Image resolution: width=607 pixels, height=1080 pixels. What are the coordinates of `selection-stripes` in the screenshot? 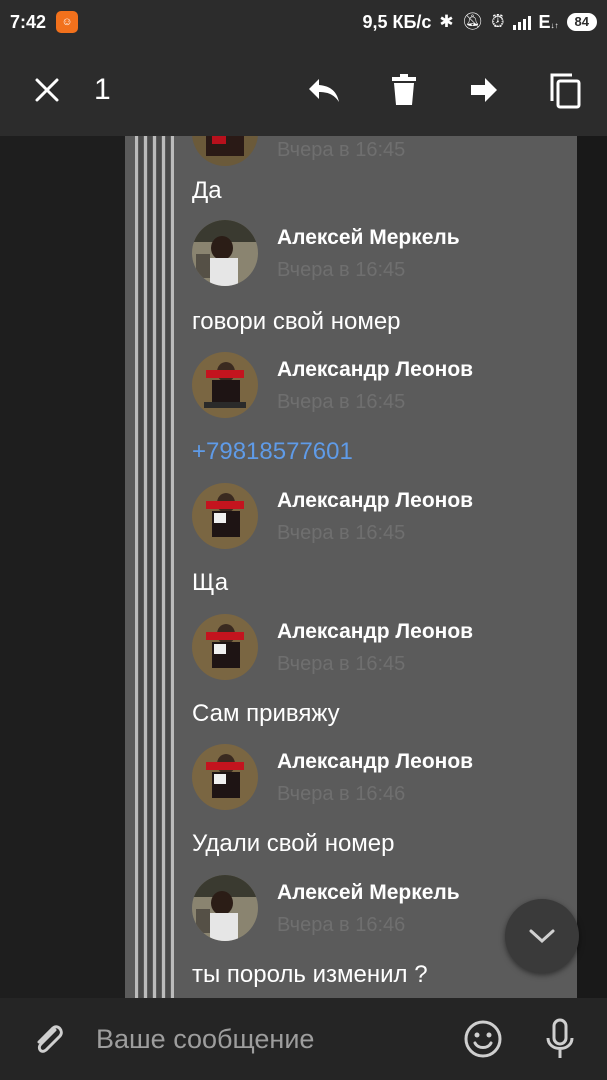 It's located at (153, 567).